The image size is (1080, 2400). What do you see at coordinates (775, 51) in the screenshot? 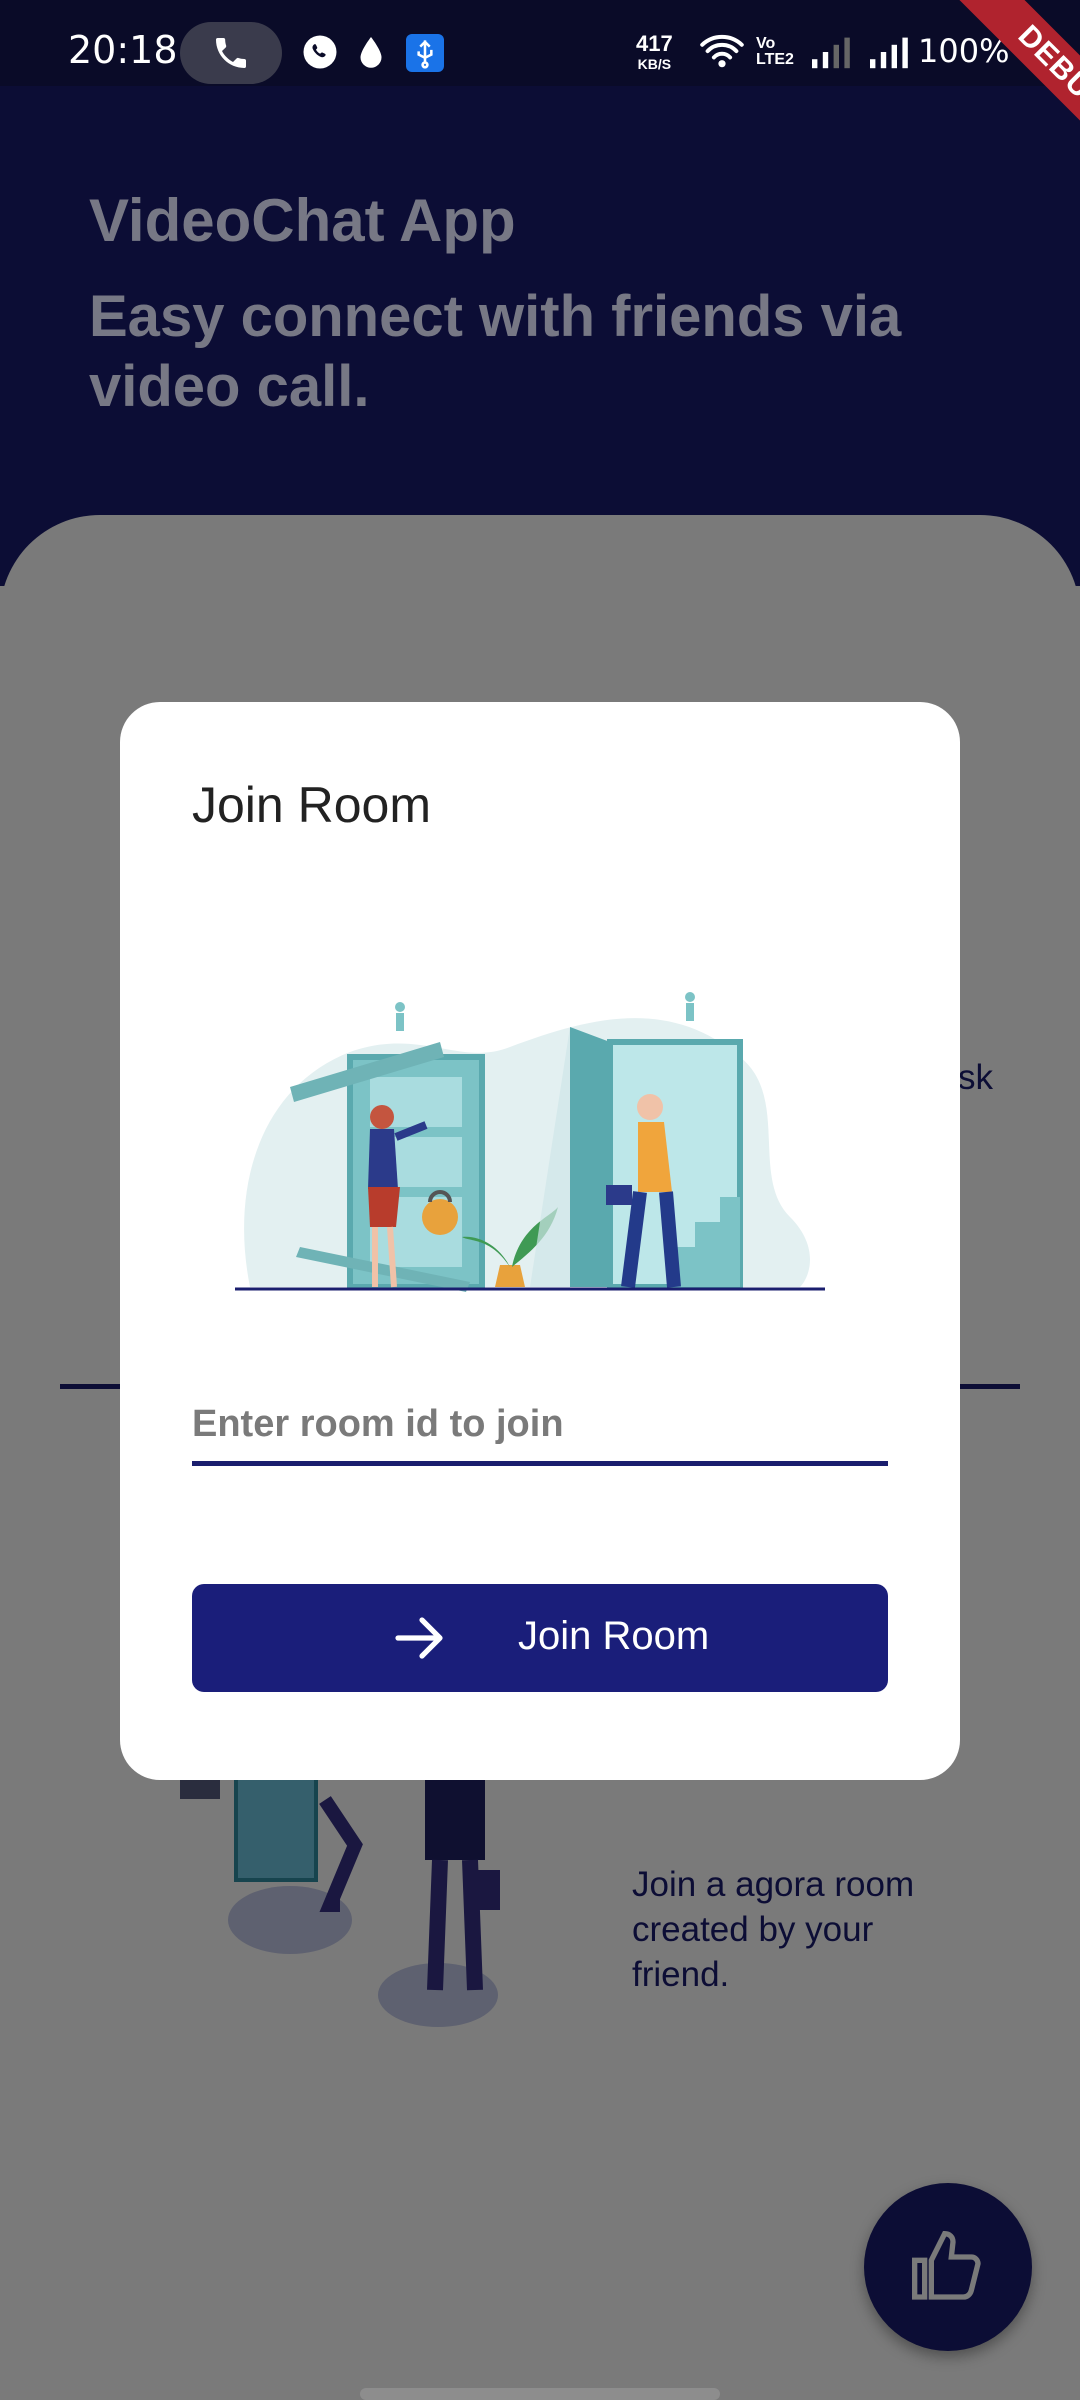
I see `volte-label: Vo LTE2` at bounding box center [775, 51].